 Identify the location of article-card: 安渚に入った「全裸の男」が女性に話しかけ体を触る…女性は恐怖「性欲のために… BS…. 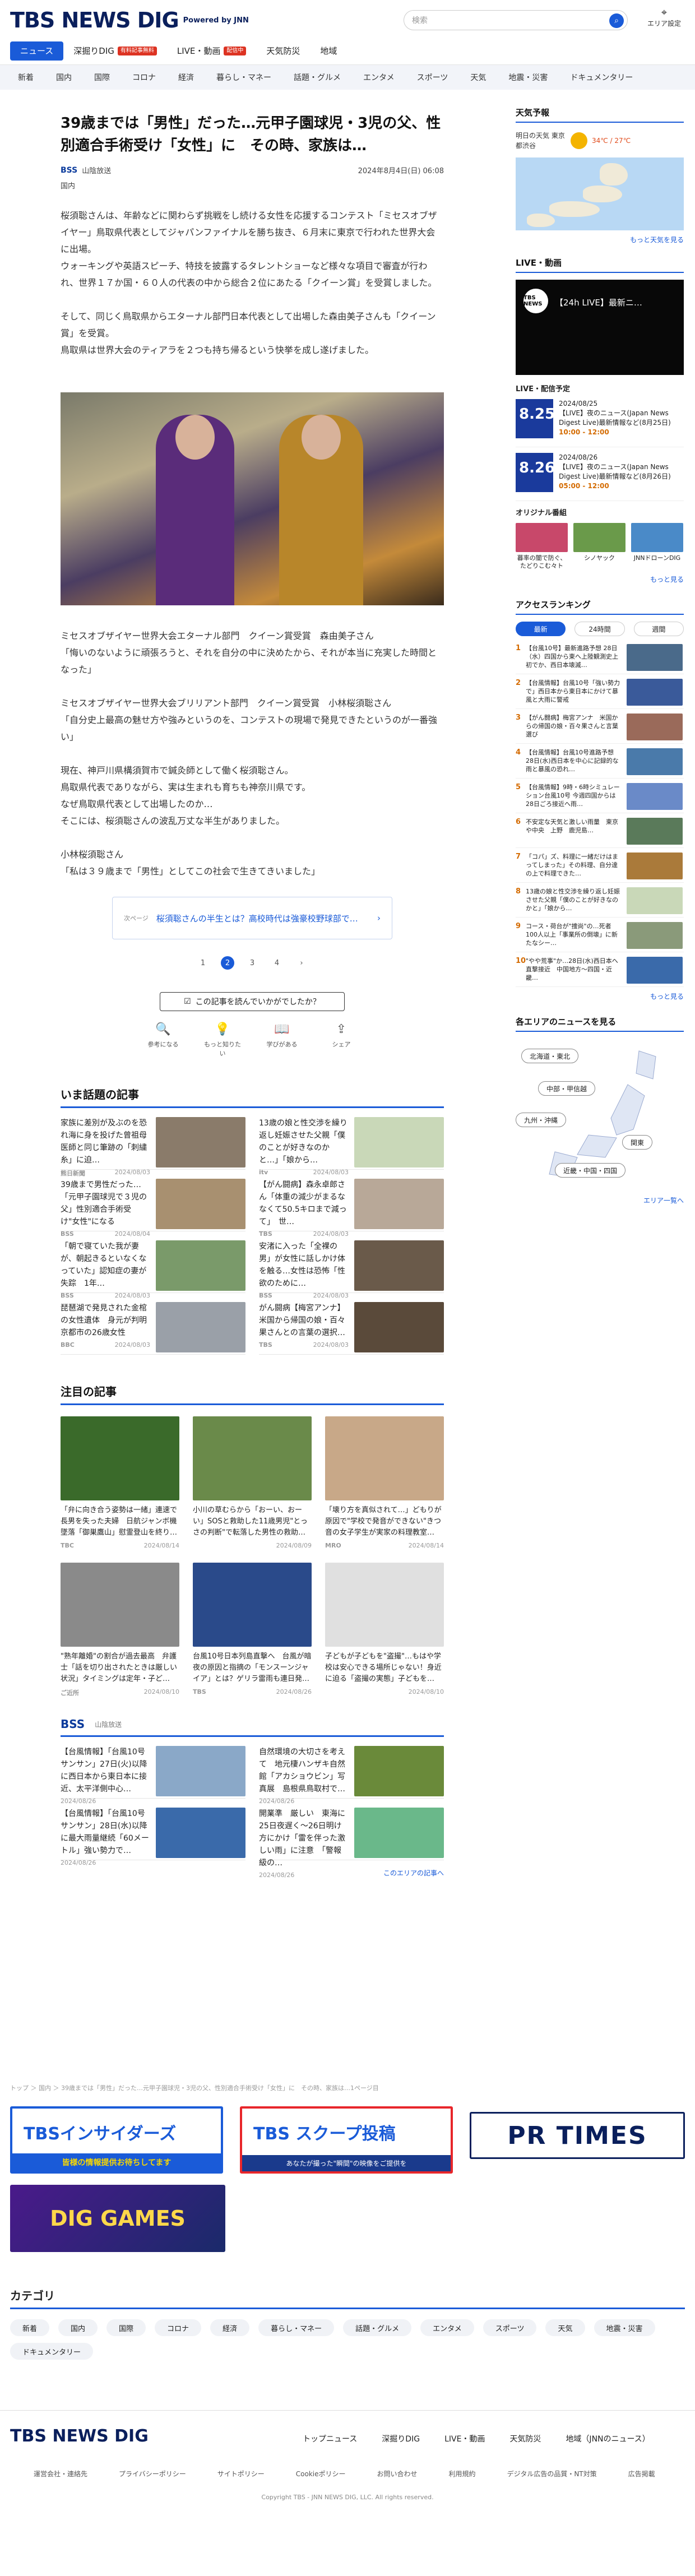
(351, 1265).